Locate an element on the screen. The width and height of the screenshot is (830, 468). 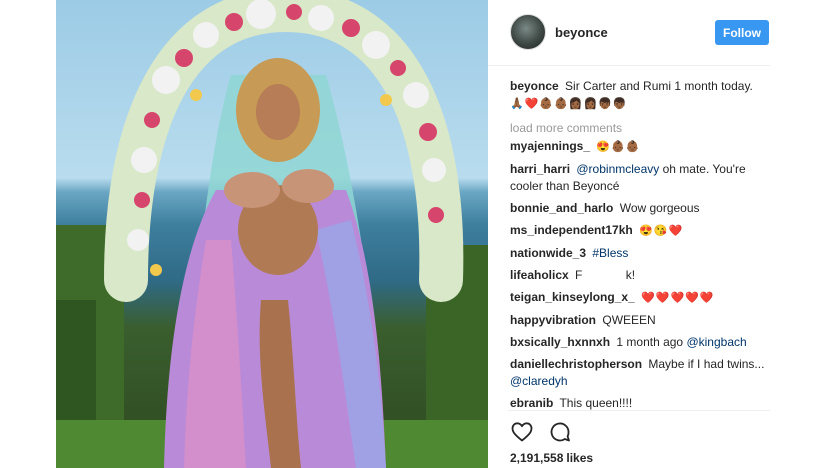
avatar is located at coordinates (528, 32).